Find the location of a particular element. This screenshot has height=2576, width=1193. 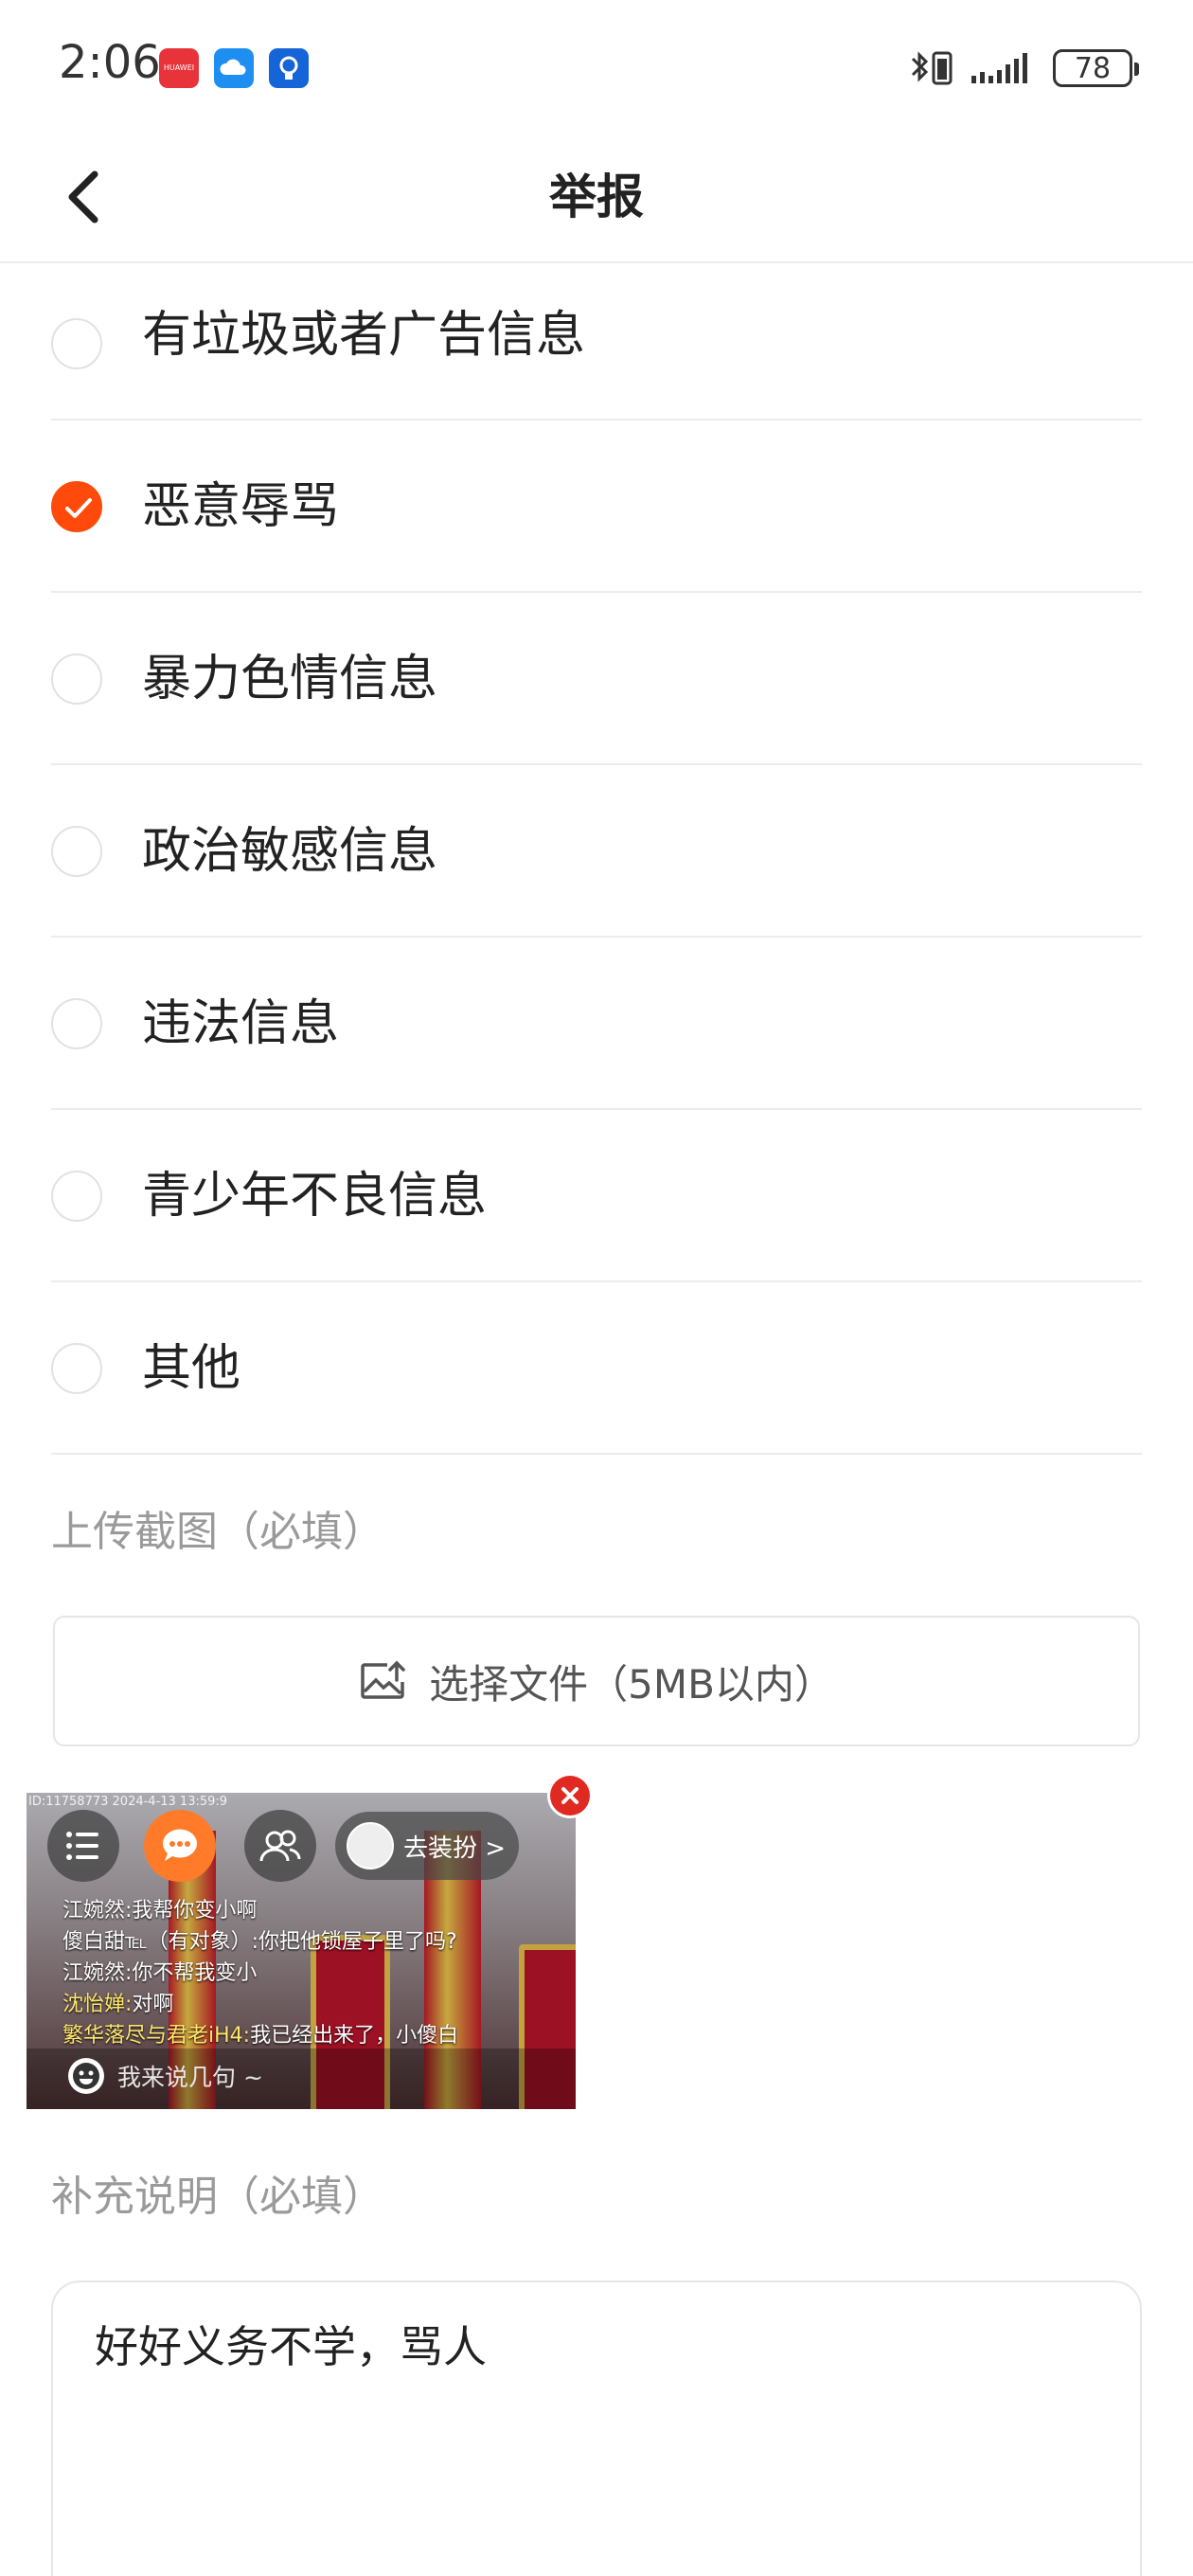

chat-message: 傻白甜℡（有对象）:你把他锁屋子里了吗? is located at coordinates (260, 1942).